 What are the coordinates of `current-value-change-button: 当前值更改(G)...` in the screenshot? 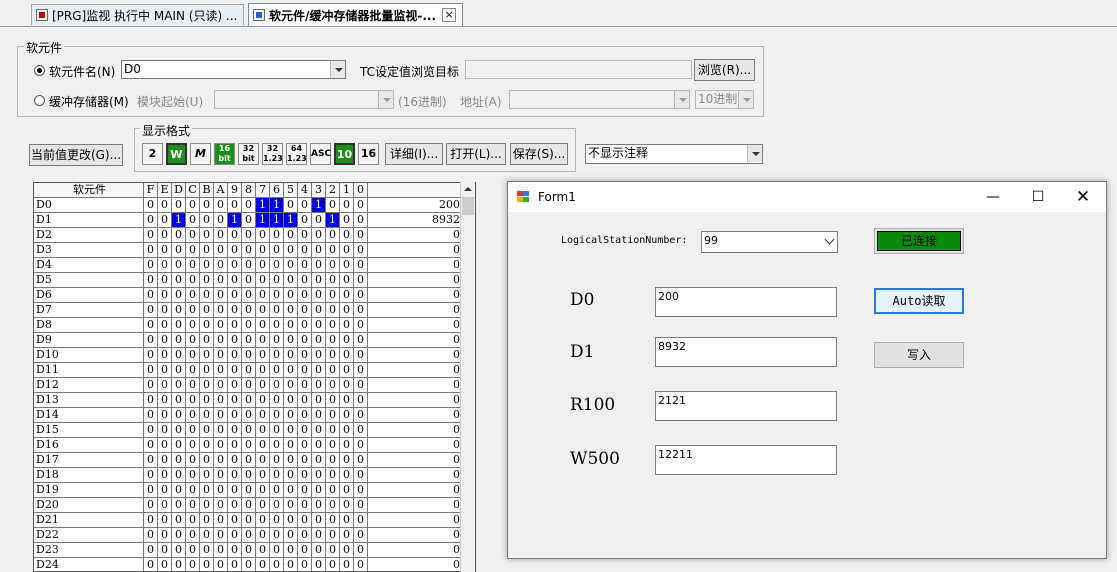 It's located at (76, 155).